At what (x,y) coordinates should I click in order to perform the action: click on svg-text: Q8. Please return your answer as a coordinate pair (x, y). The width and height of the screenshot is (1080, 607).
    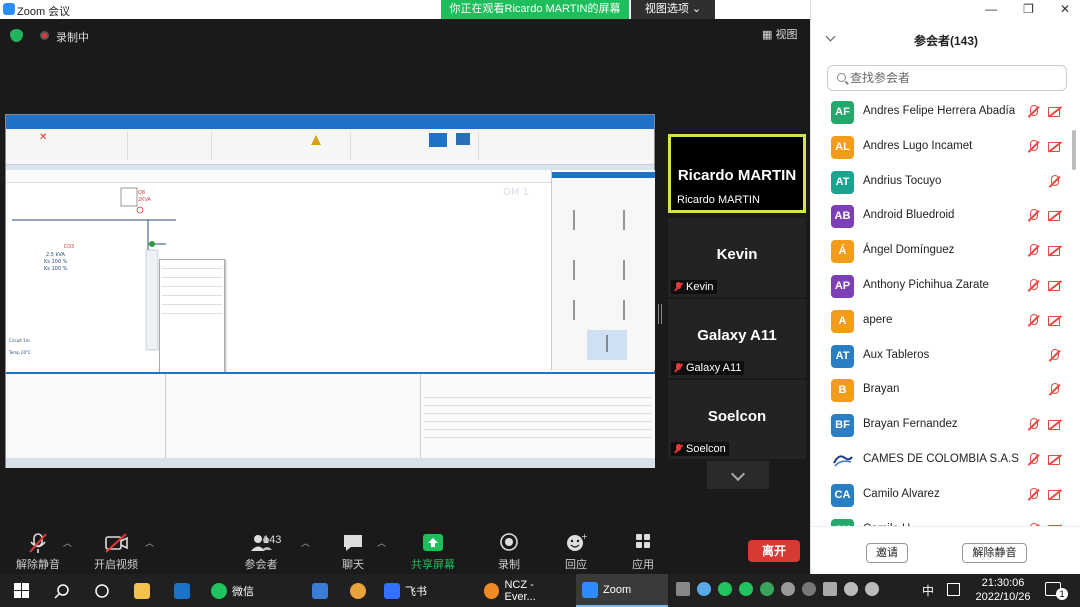
    Looking at the image, I should click on (141, 193).